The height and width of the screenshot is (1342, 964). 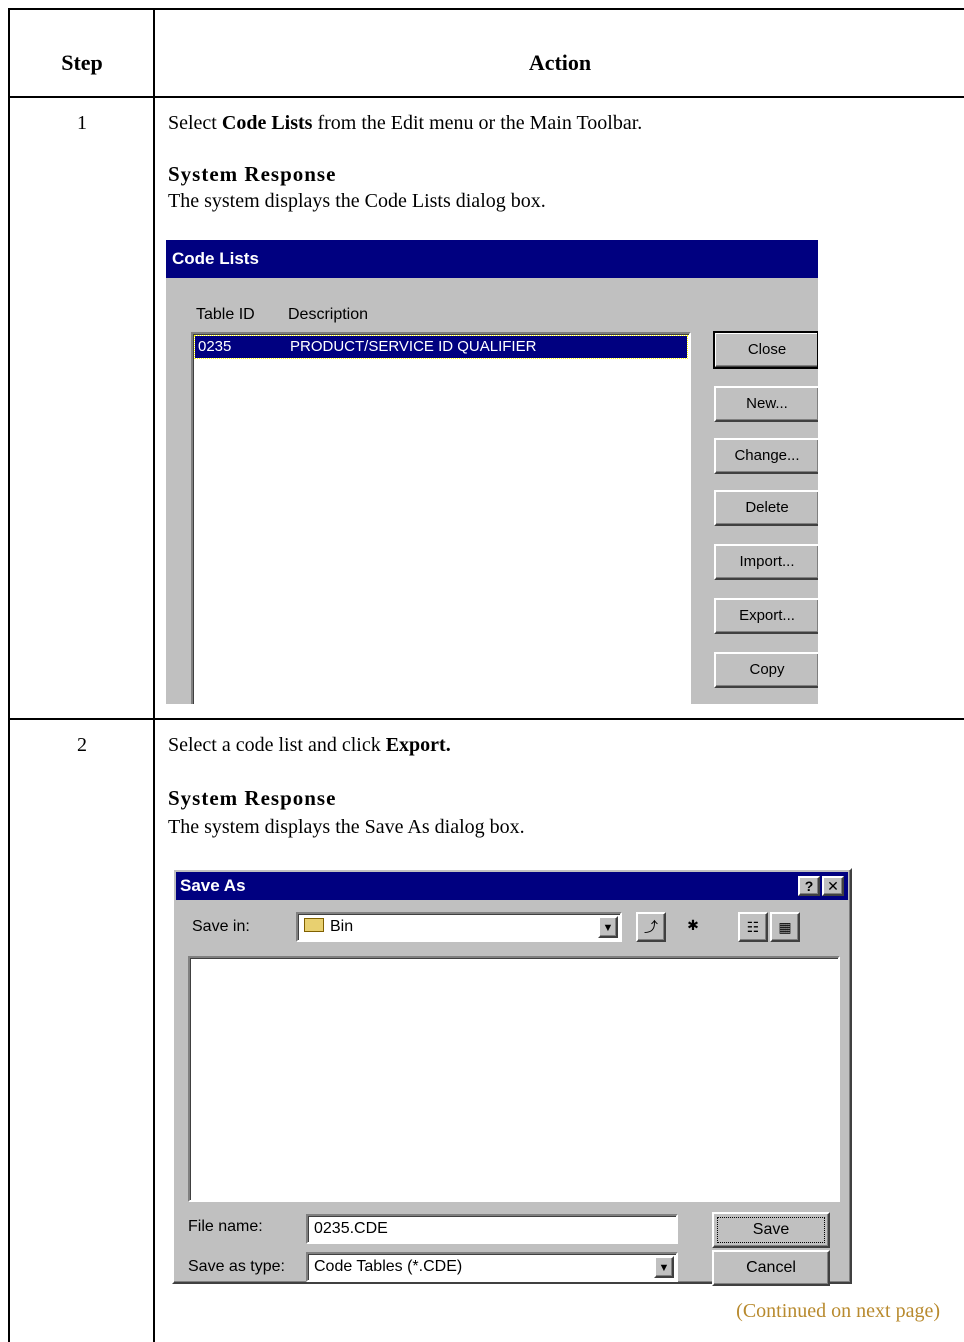 What do you see at coordinates (213, 885) in the screenshot?
I see `save-as-title-text: Save As` at bounding box center [213, 885].